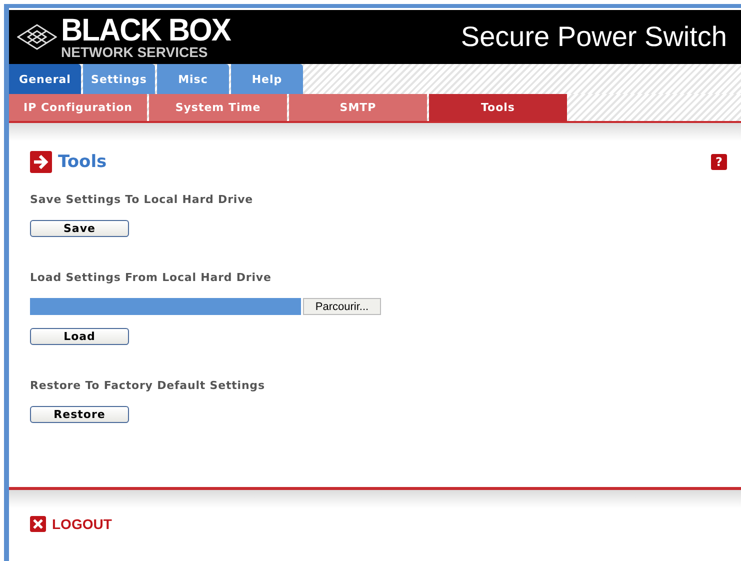  What do you see at coordinates (593, 37) in the screenshot?
I see `app-title: Secure Power Switch` at bounding box center [593, 37].